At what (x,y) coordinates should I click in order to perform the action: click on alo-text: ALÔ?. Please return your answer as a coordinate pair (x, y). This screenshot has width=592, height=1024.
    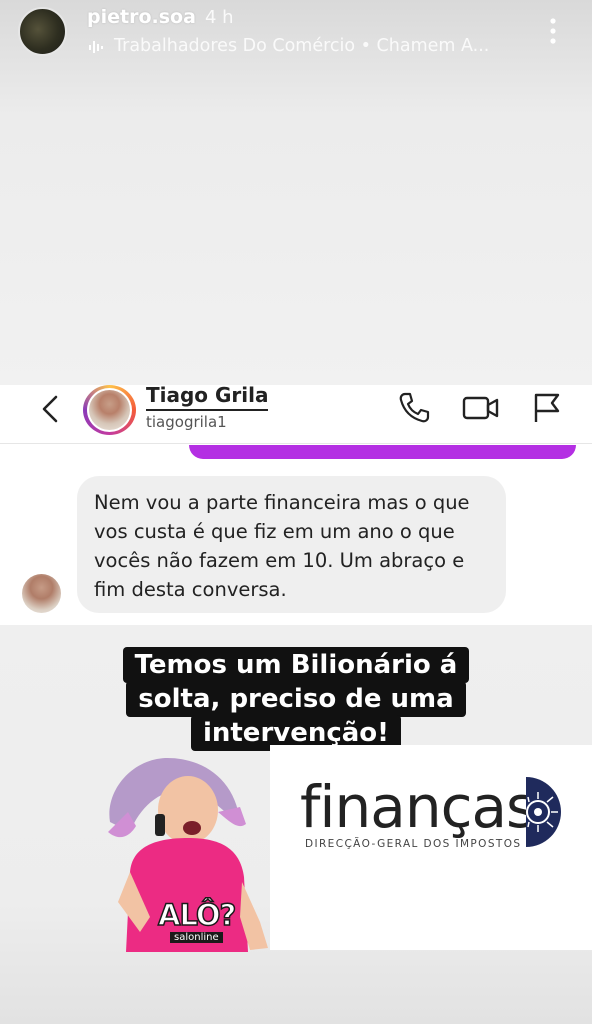
    Looking at the image, I should click on (197, 915).